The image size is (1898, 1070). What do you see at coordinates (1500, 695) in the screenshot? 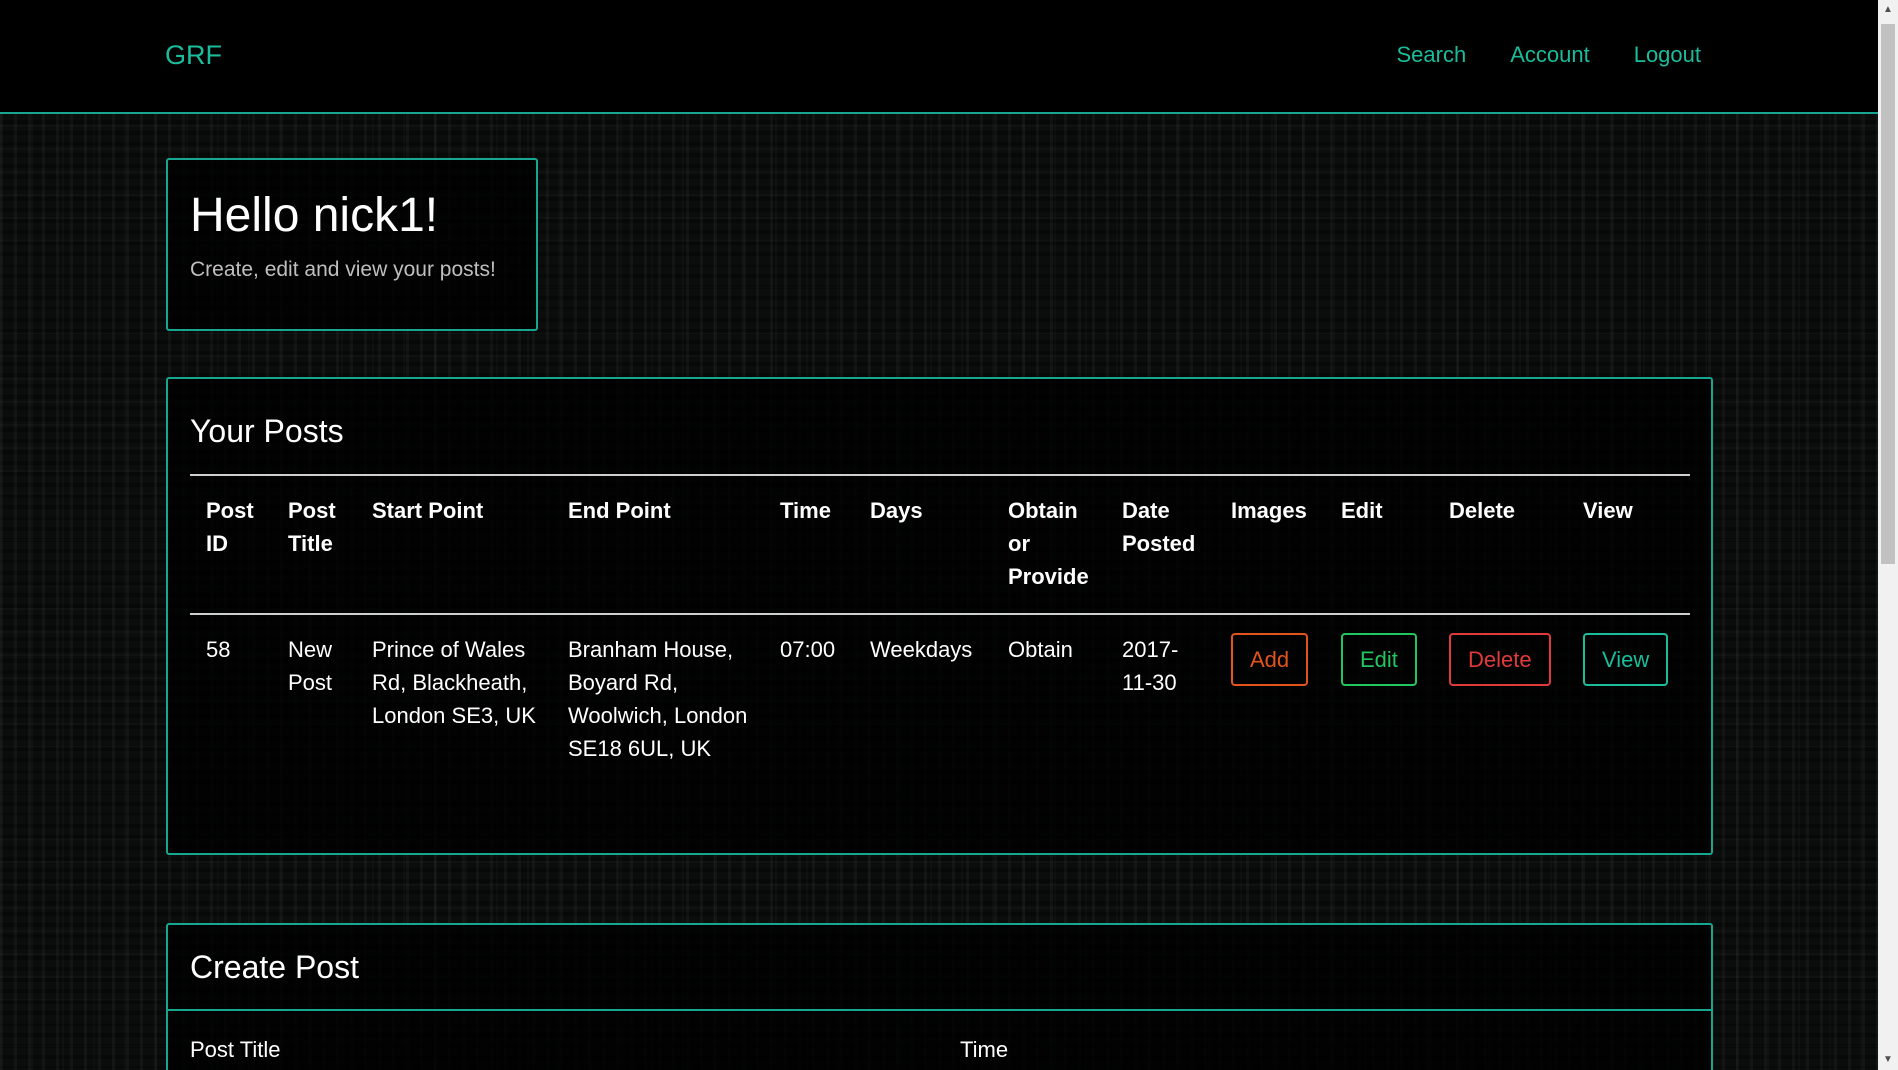
I see `cell-delete: Delete` at bounding box center [1500, 695].